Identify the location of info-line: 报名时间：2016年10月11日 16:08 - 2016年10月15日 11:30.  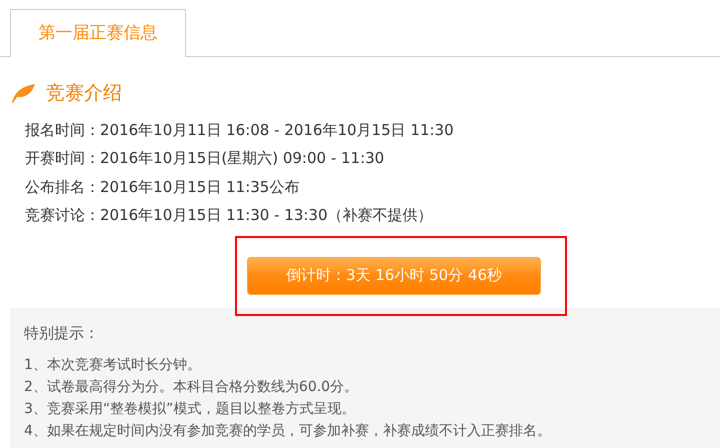
(240, 130).